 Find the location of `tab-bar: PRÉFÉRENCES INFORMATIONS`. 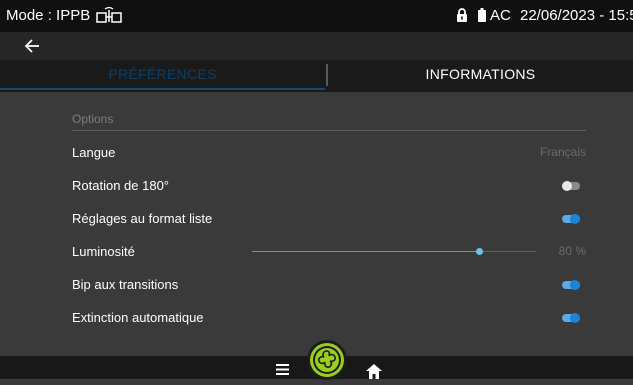

tab-bar: PRÉFÉRENCES INFORMATIONS is located at coordinates (316, 76).